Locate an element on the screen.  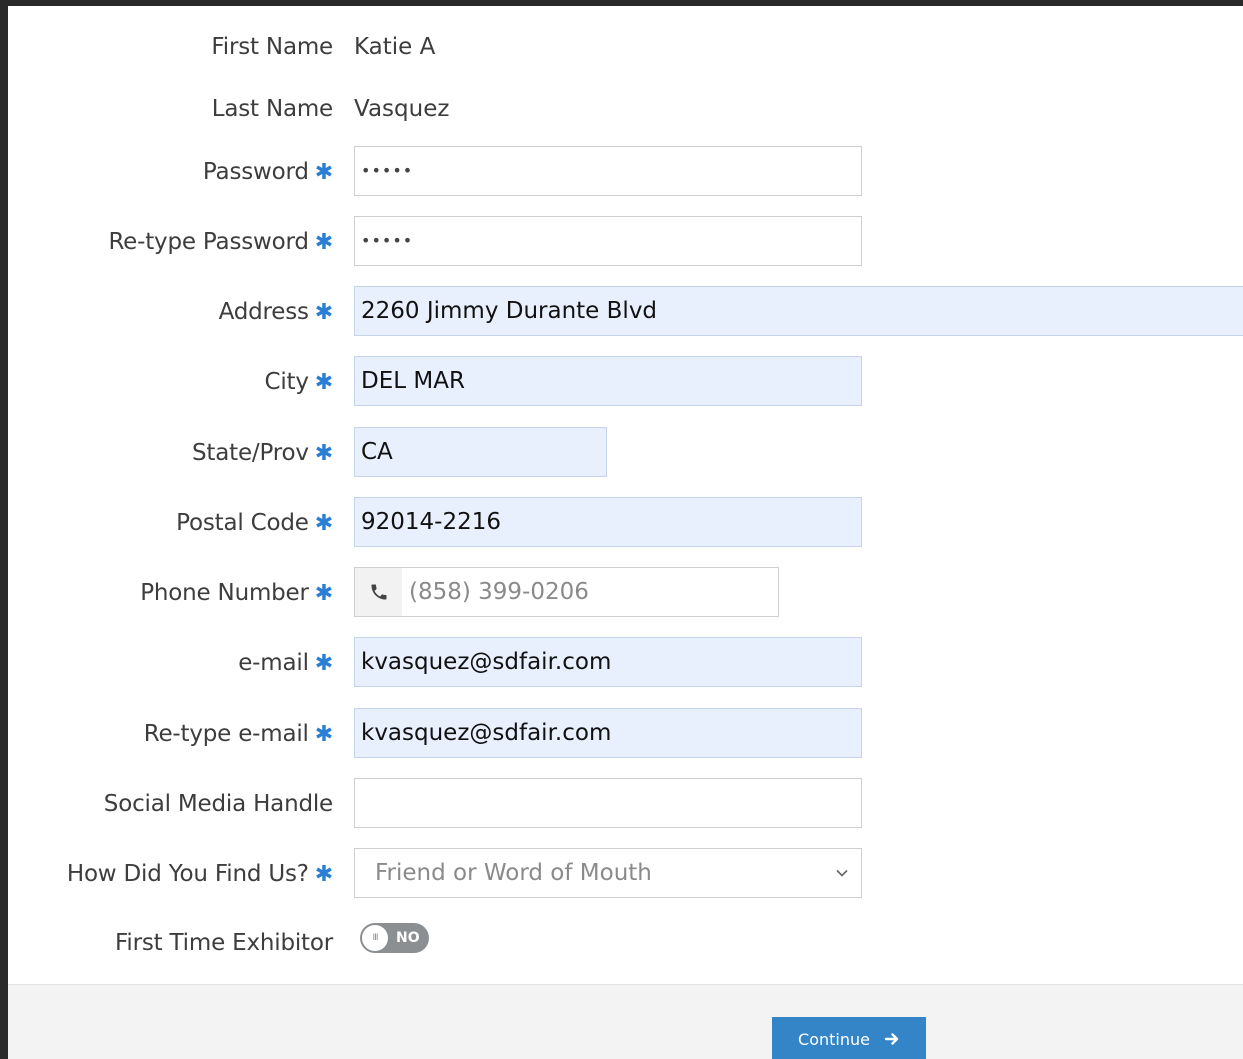
row-retype-password: Re-type Password ✱ ••••• is located at coordinates (625, 242).